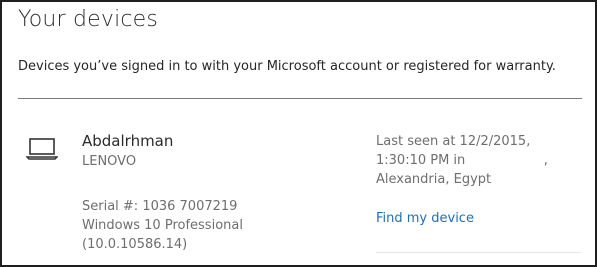 Image resolution: width=597 pixels, height=267 pixels. What do you see at coordinates (160, 206) in the screenshot?
I see `serial-number: Serial #: 1036 7007219` at bounding box center [160, 206].